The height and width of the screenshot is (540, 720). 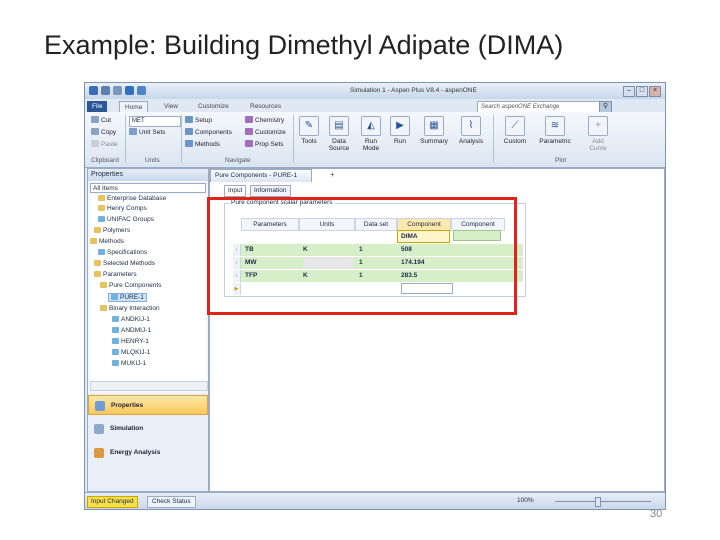 I want to click on subtab-information: Information, so click(x=270, y=191).